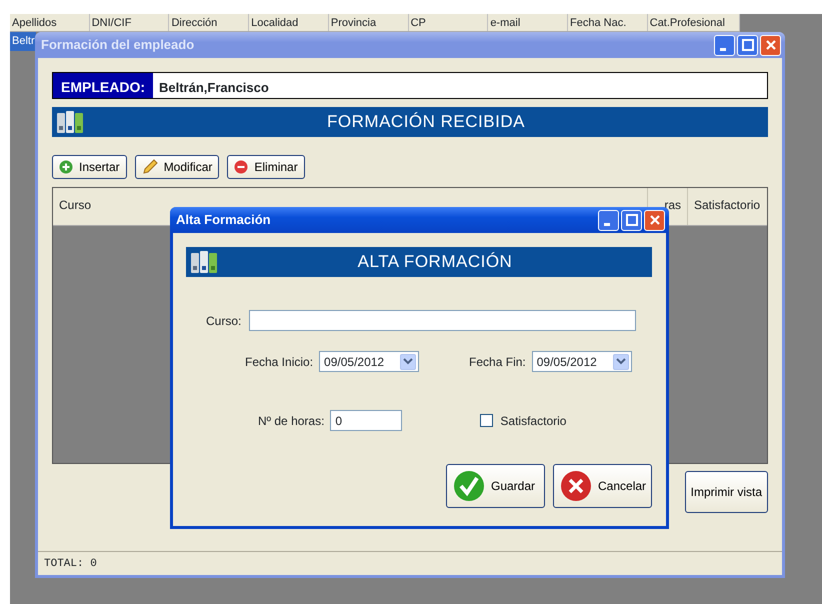 Image resolution: width=822 pixels, height=604 pixels. Describe the element at coordinates (528, 22) in the screenshot. I see `column-header: e-mail` at that location.